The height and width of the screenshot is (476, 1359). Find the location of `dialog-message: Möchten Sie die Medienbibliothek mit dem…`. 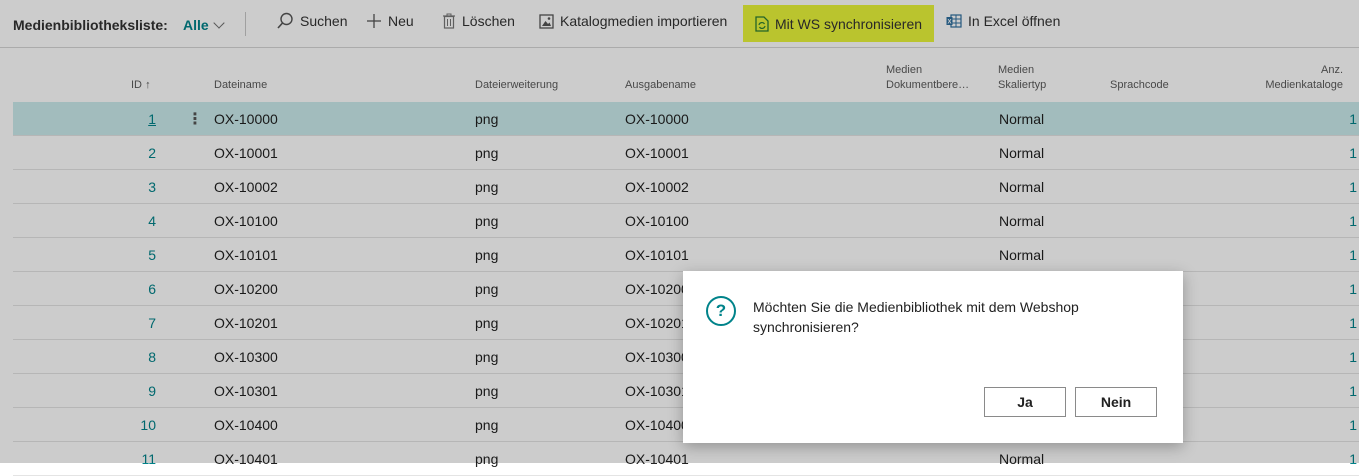

dialog-message: Möchten Sie die Medienbibliothek mit dem… is located at coordinates (916, 317).